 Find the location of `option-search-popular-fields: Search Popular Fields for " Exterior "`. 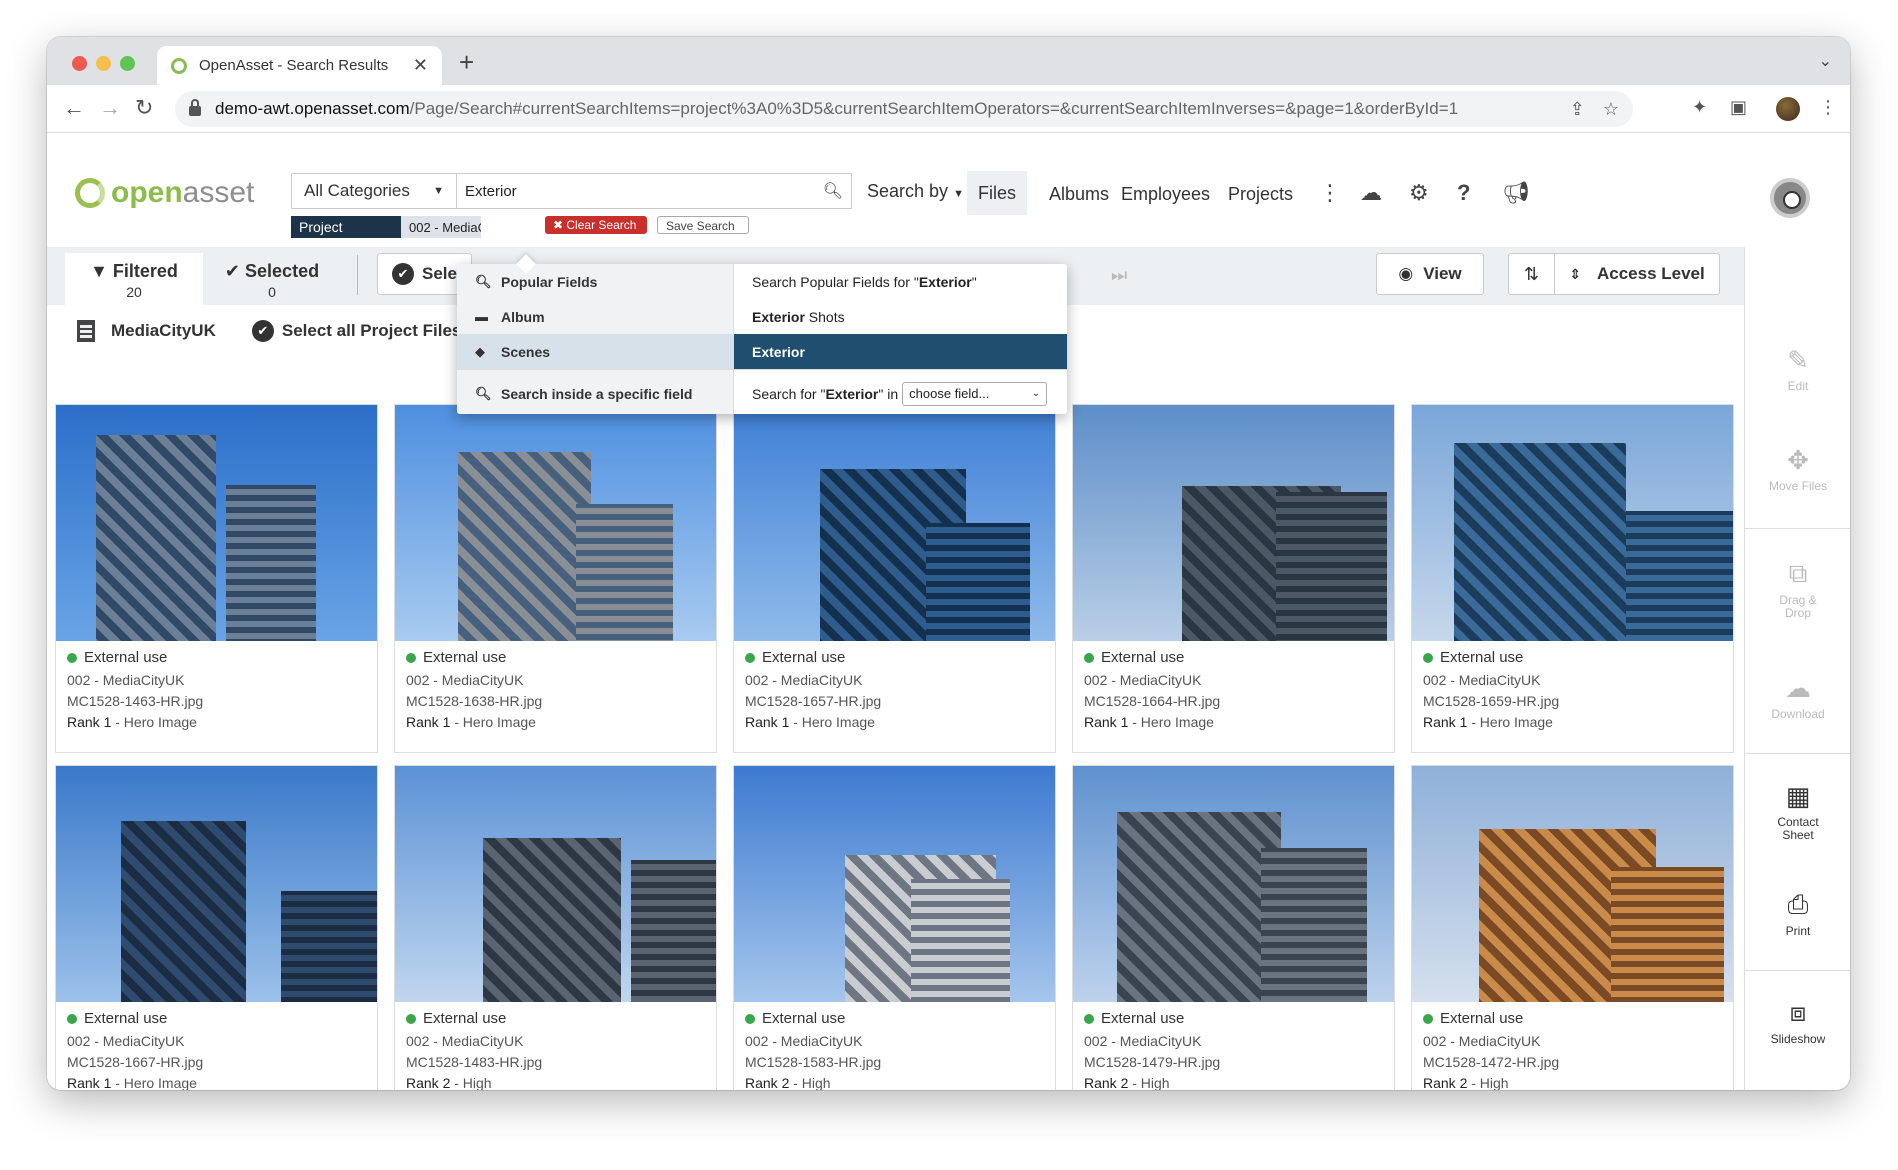

option-search-popular-fields: Search Popular Fields for " Exterior " is located at coordinates (900, 281).